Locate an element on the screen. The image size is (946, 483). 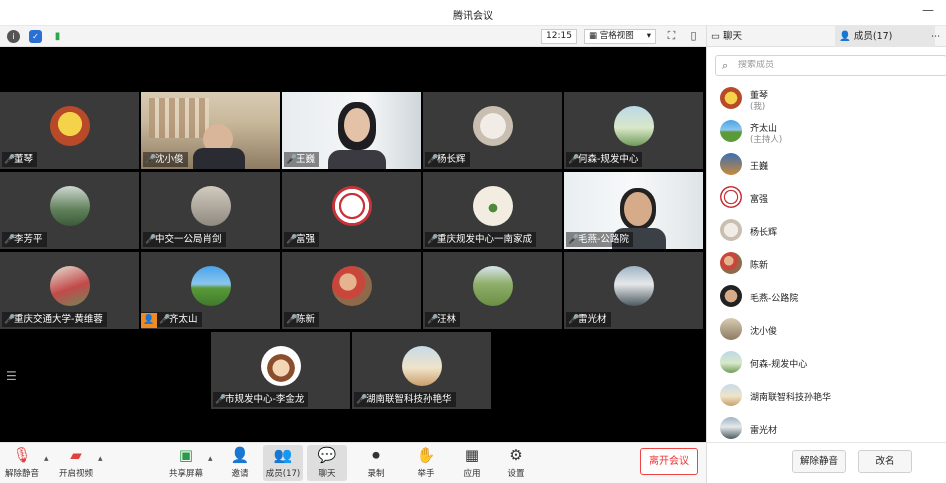
video-tile: 🎤富强 is located at coordinates (351, 210).